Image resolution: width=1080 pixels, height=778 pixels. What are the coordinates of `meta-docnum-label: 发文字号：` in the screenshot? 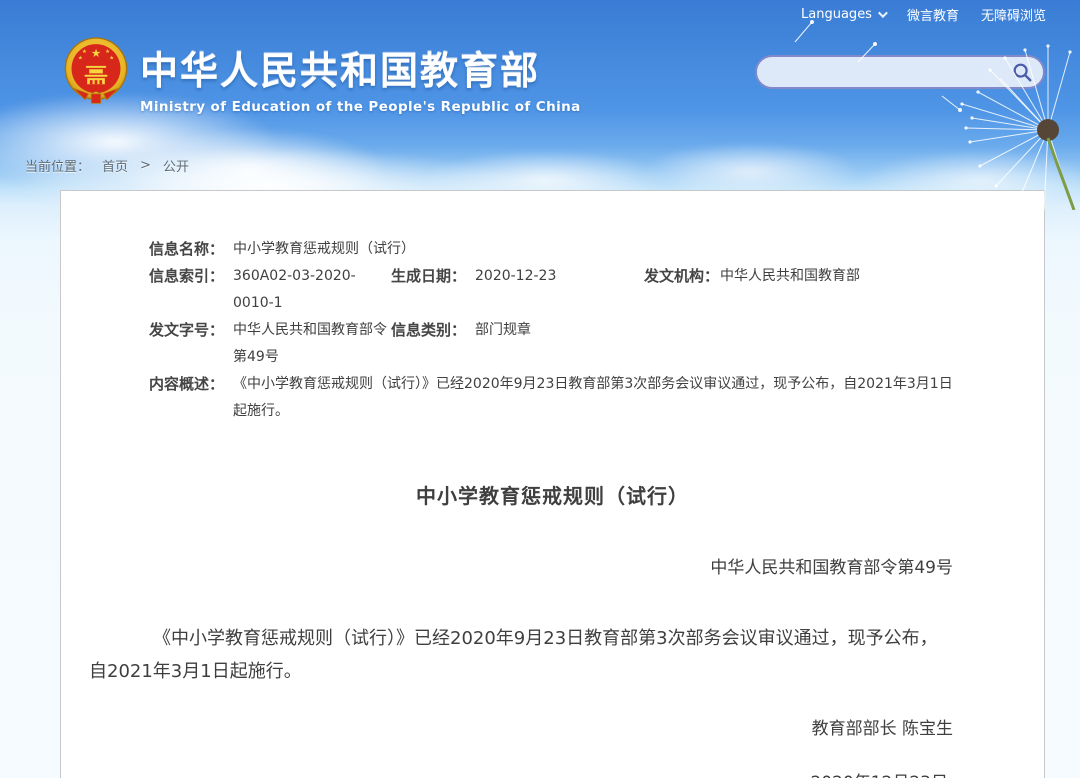 It's located at (187, 330).